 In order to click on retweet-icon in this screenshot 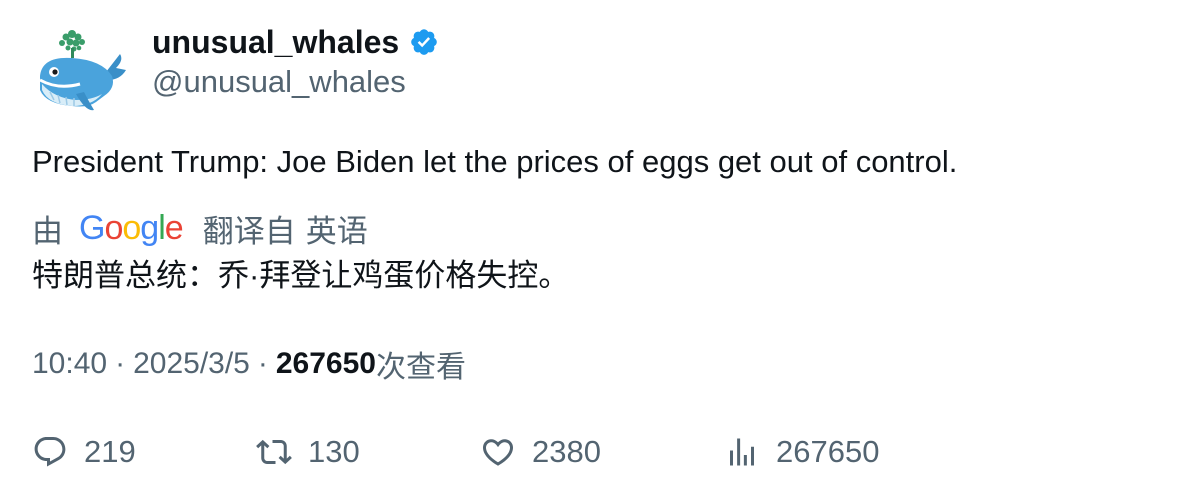, I will do `click(274, 452)`.